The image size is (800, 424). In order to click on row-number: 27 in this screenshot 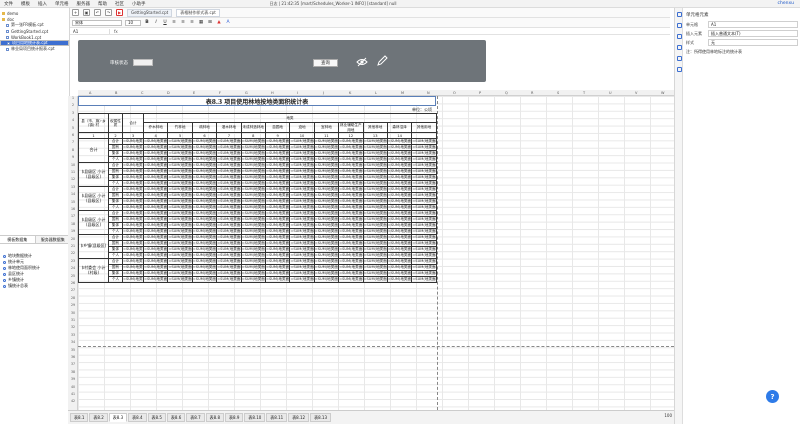, I will do `click(73, 290)`.